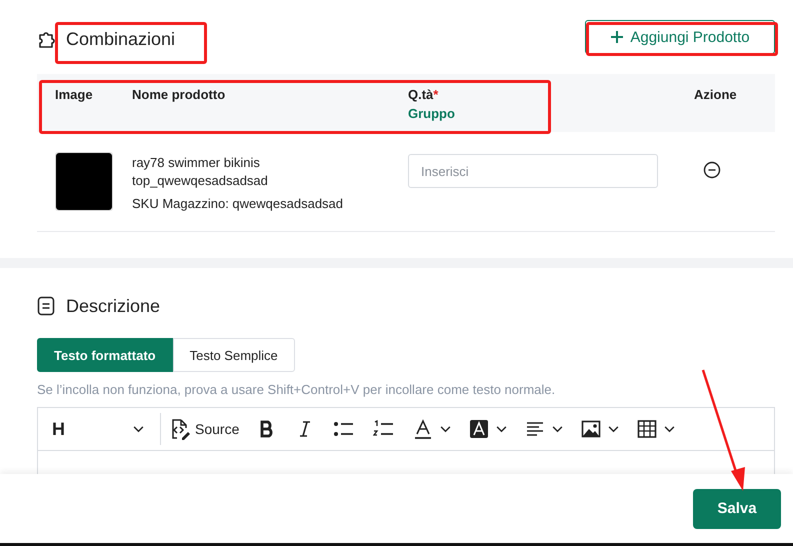 This screenshot has height=546, width=793. Describe the element at coordinates (101, 429) in the screenshot. I see `heading-dropdown: H` at that location.